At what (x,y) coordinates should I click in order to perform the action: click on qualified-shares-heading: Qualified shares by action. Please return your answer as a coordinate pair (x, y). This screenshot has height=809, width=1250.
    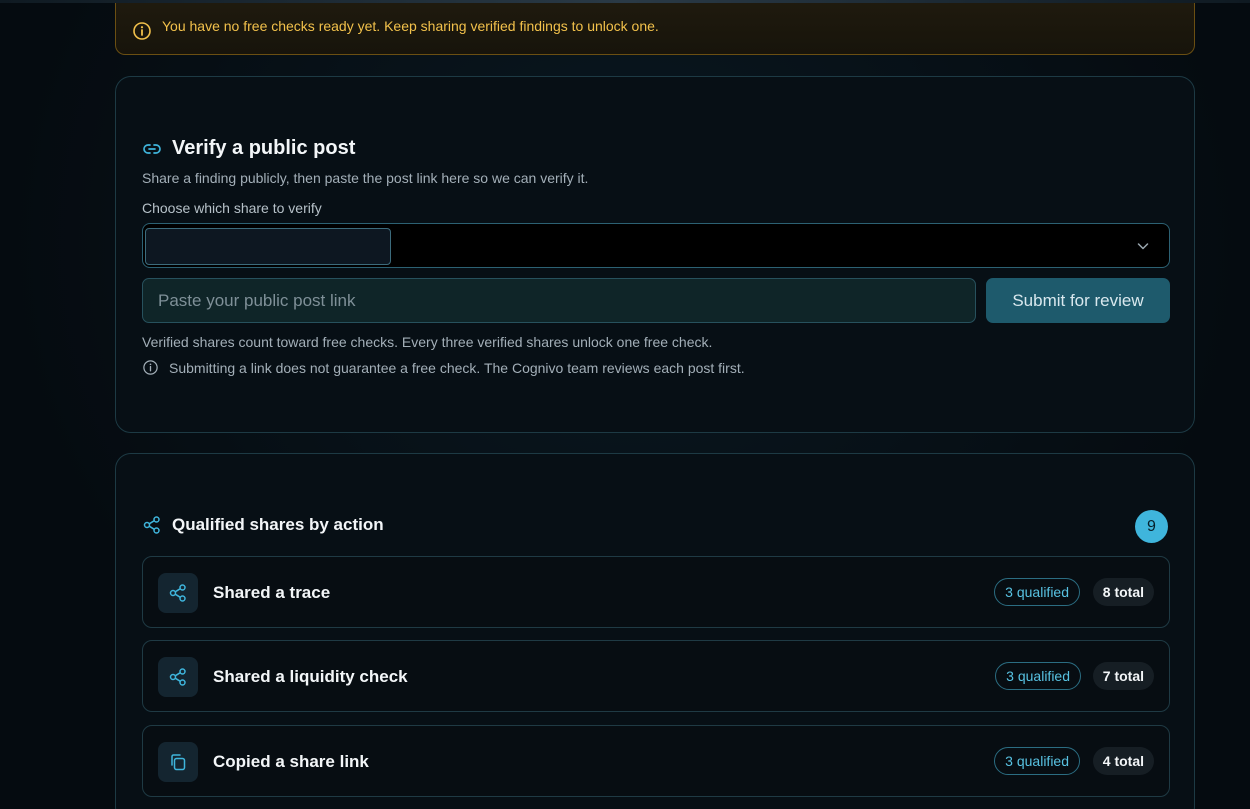
    Looking at the image, I should click on (263, 525).